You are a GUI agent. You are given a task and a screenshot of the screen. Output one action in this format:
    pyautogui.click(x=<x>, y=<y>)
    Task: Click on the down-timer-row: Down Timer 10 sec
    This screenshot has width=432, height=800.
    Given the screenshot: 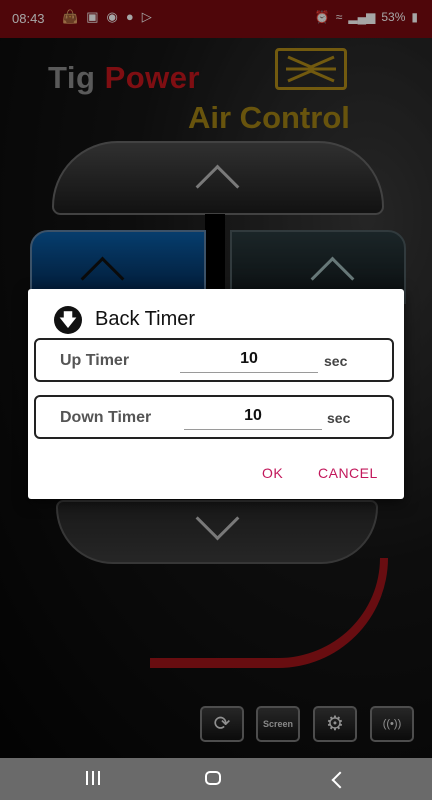 What is the action you would take?
    pyautogui.click(x=214, y=417)
    